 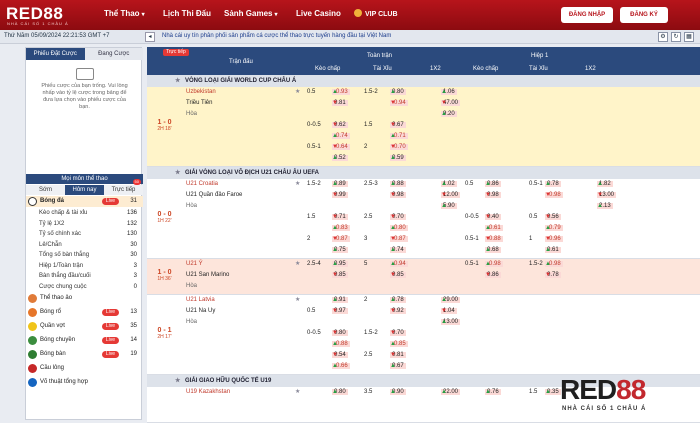 I want to click on nav-live-casino: Live Casino, so click(x=318, y=13).